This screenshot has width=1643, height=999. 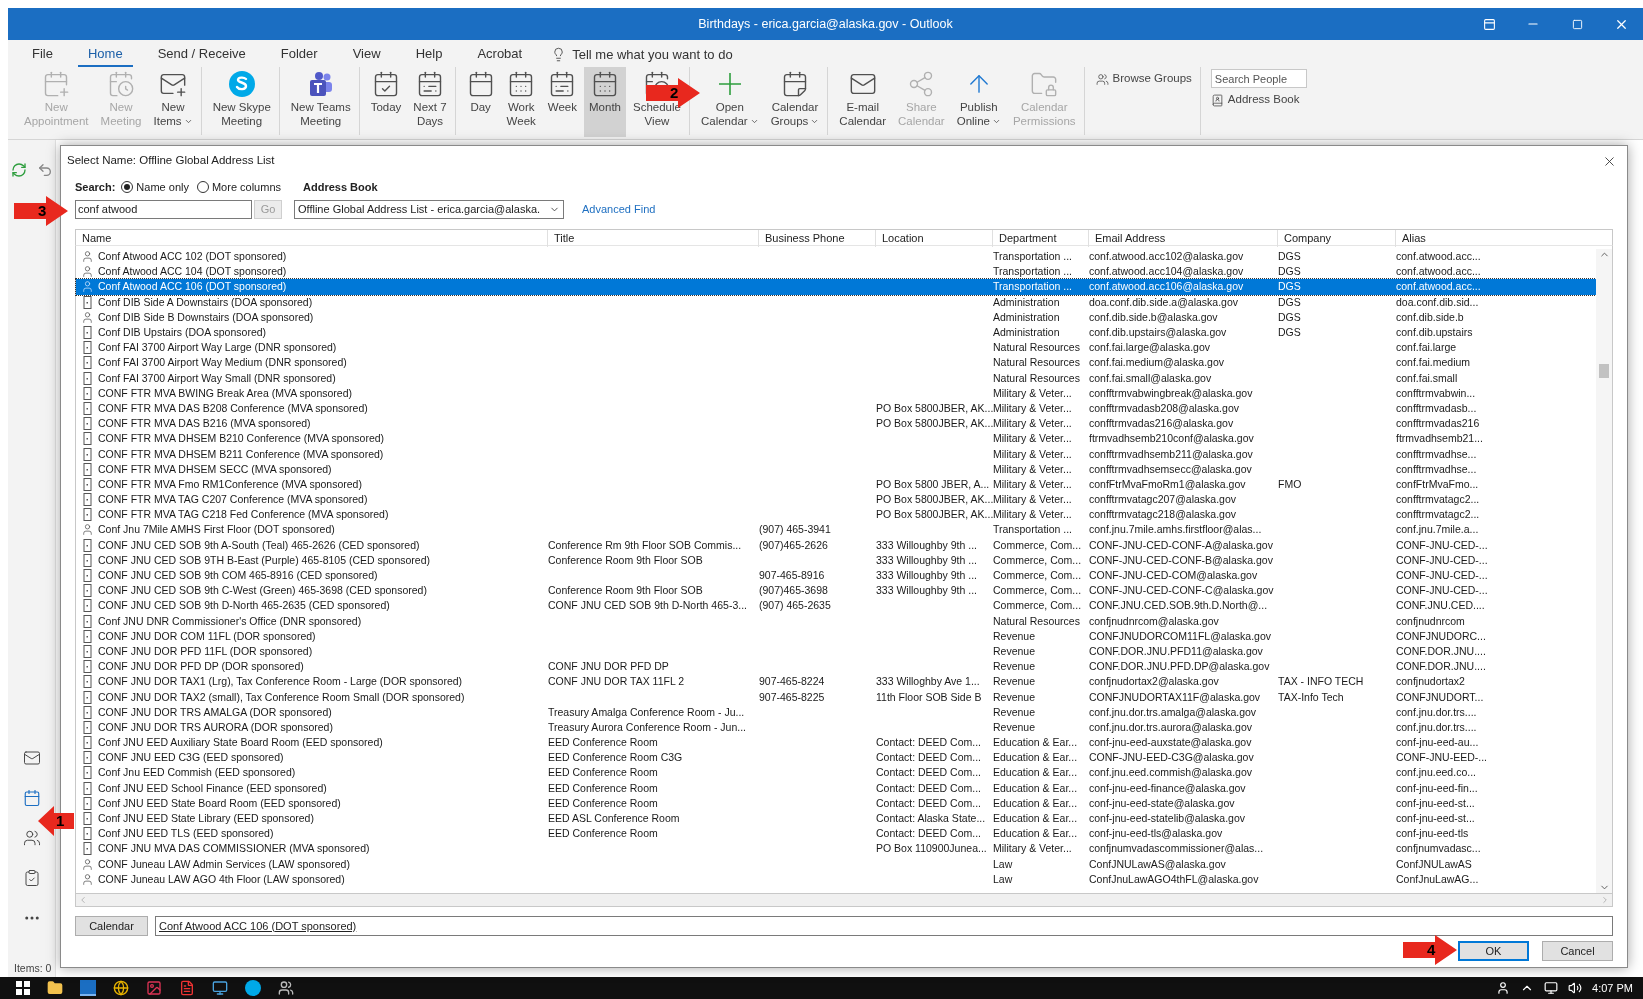 I want to click on recipients-field: Conf Atwood ACC 106 (DOT sponsored), so click(x=884, y=926).